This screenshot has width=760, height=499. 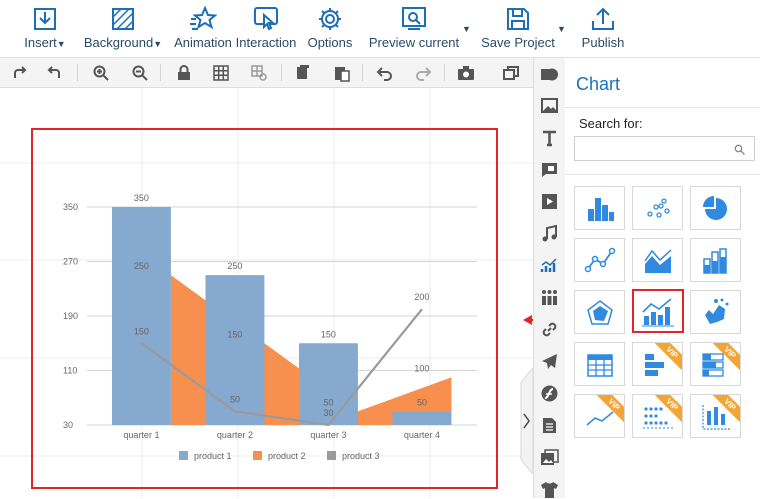 I want to click on grid-settings-icon, so click(x=259, y=73).